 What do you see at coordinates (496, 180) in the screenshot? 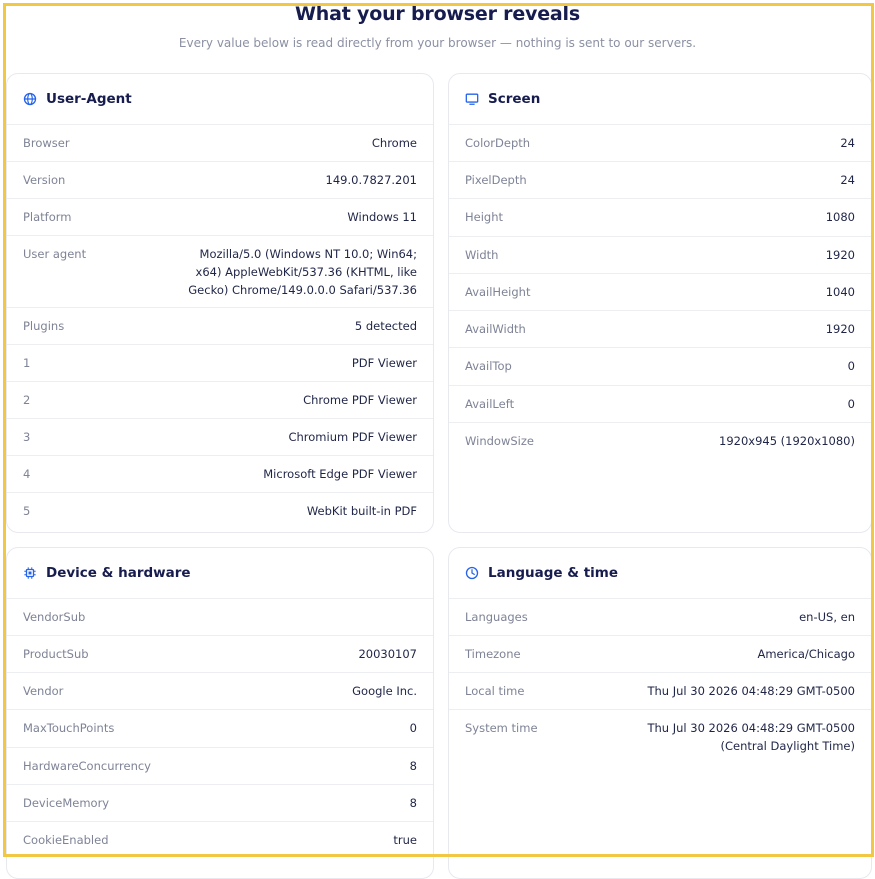
I see `row-label: PixelDepth` at bounding box center [496, 180].